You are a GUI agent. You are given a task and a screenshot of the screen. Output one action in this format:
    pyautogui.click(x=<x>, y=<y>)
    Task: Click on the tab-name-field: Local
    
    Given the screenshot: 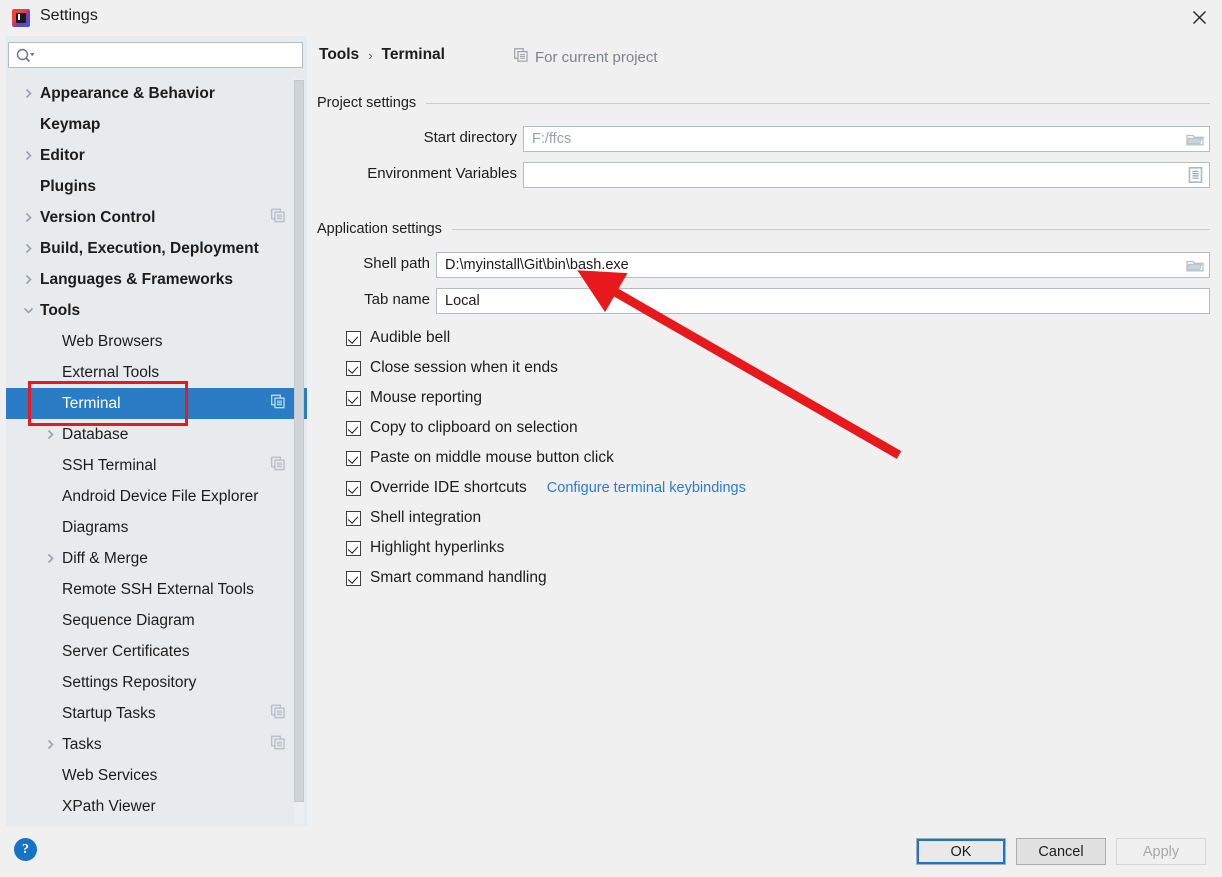 What is the action you would take?
    pyautogui.click(x=823, y=301)
    